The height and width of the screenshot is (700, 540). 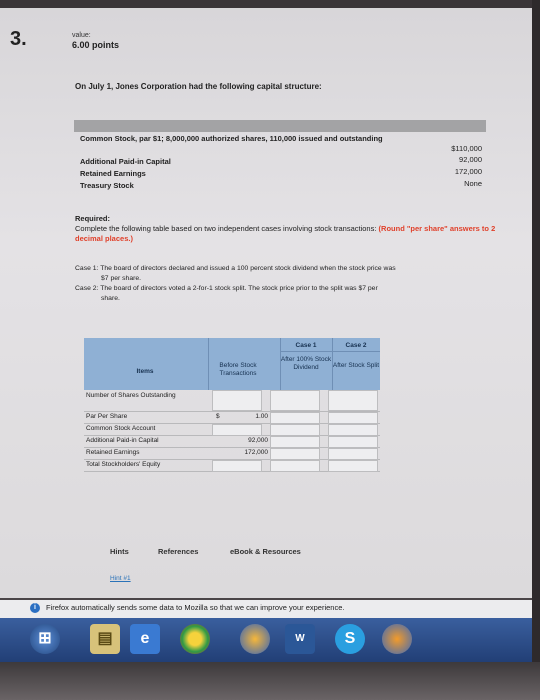 I want to click on header-case-2: Case 2, so click(x=356, y=345).